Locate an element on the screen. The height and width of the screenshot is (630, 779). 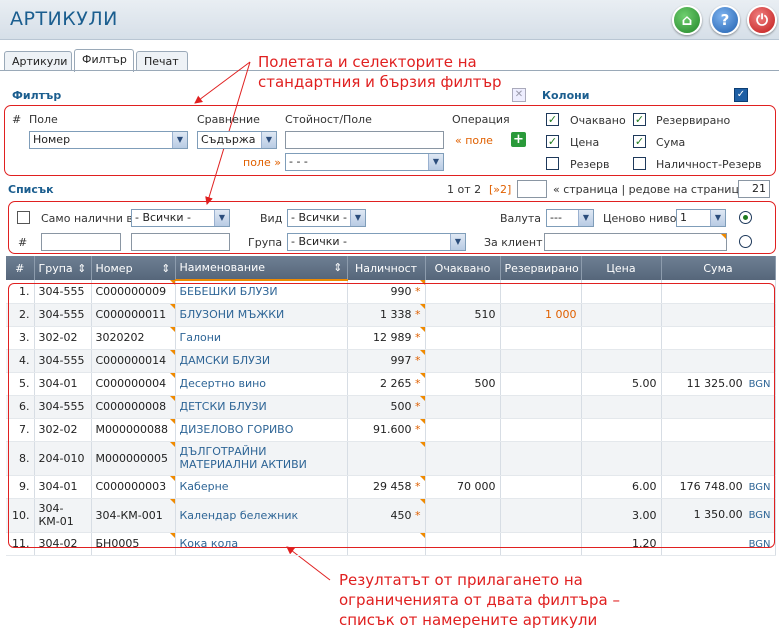
compare-select: Съдържа ▼ is located at coordinates (237, 140).